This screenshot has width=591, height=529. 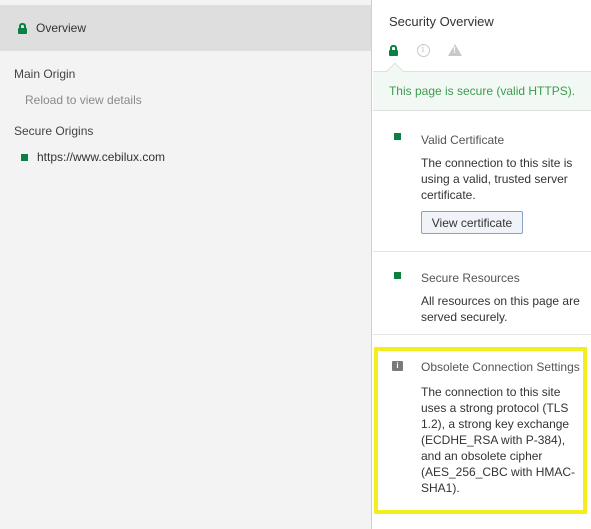 I want to click on tab-secure, so click(x=398, y=50).